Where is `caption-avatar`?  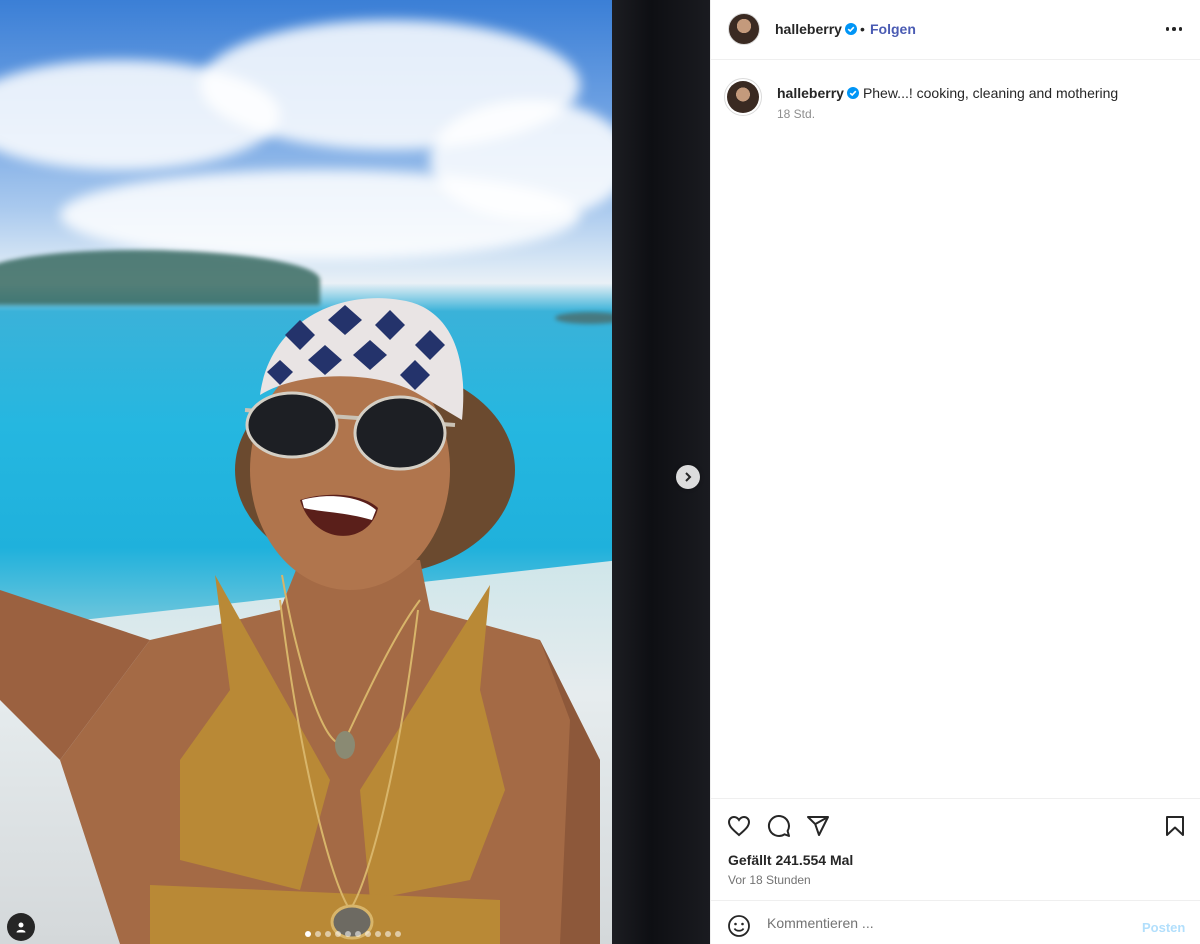
caption-avatar is located at coordinates (743, 97).